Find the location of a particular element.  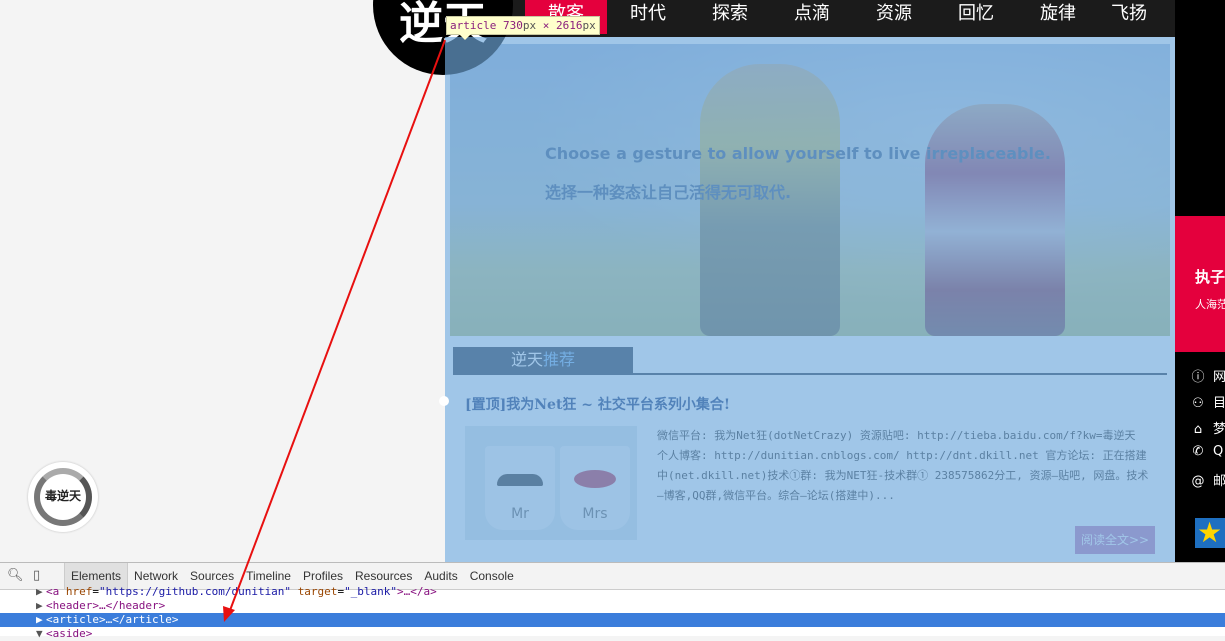

dom-tag: <a is located at coordinates (53, 591).